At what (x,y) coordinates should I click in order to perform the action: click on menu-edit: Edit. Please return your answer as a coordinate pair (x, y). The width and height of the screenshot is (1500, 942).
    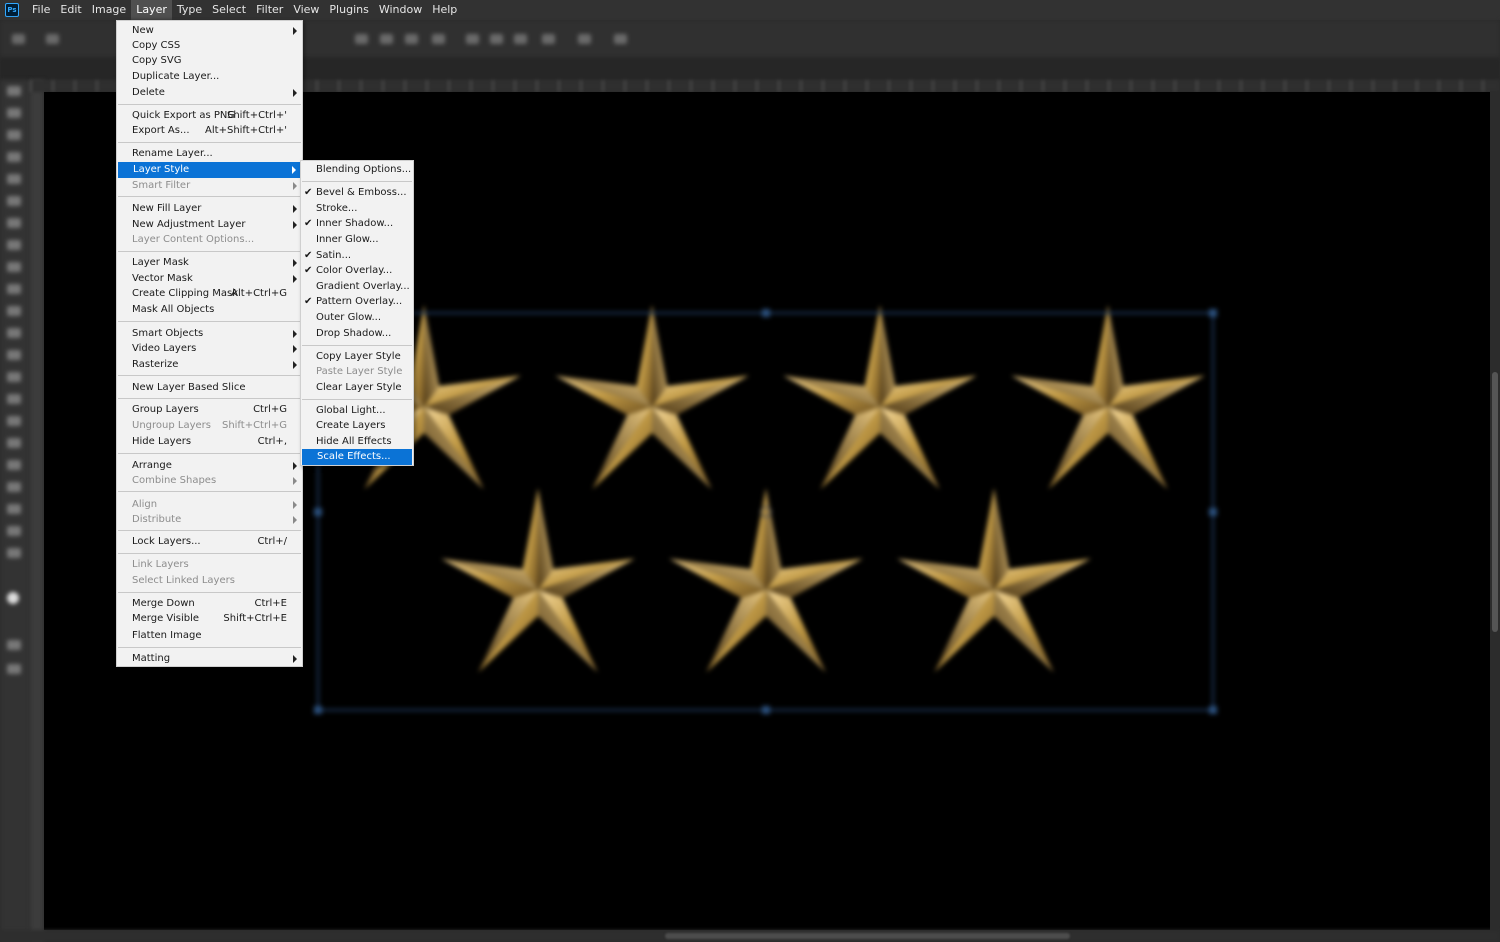
    Looking at the image, I should click on (70, 10).